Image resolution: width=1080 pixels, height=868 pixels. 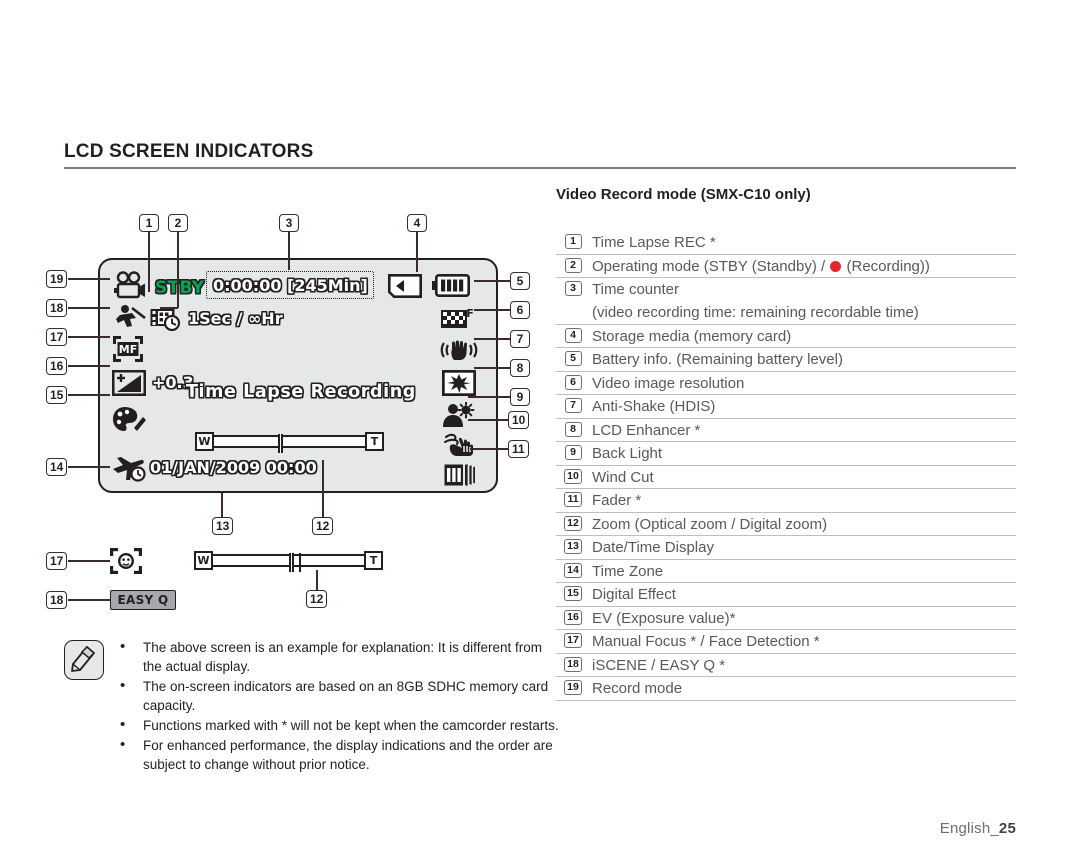 What do you see at coordinates (617, 500) in the screenshot?
I see `legend-label-11: Fader *` at bounding box center [617, 500].